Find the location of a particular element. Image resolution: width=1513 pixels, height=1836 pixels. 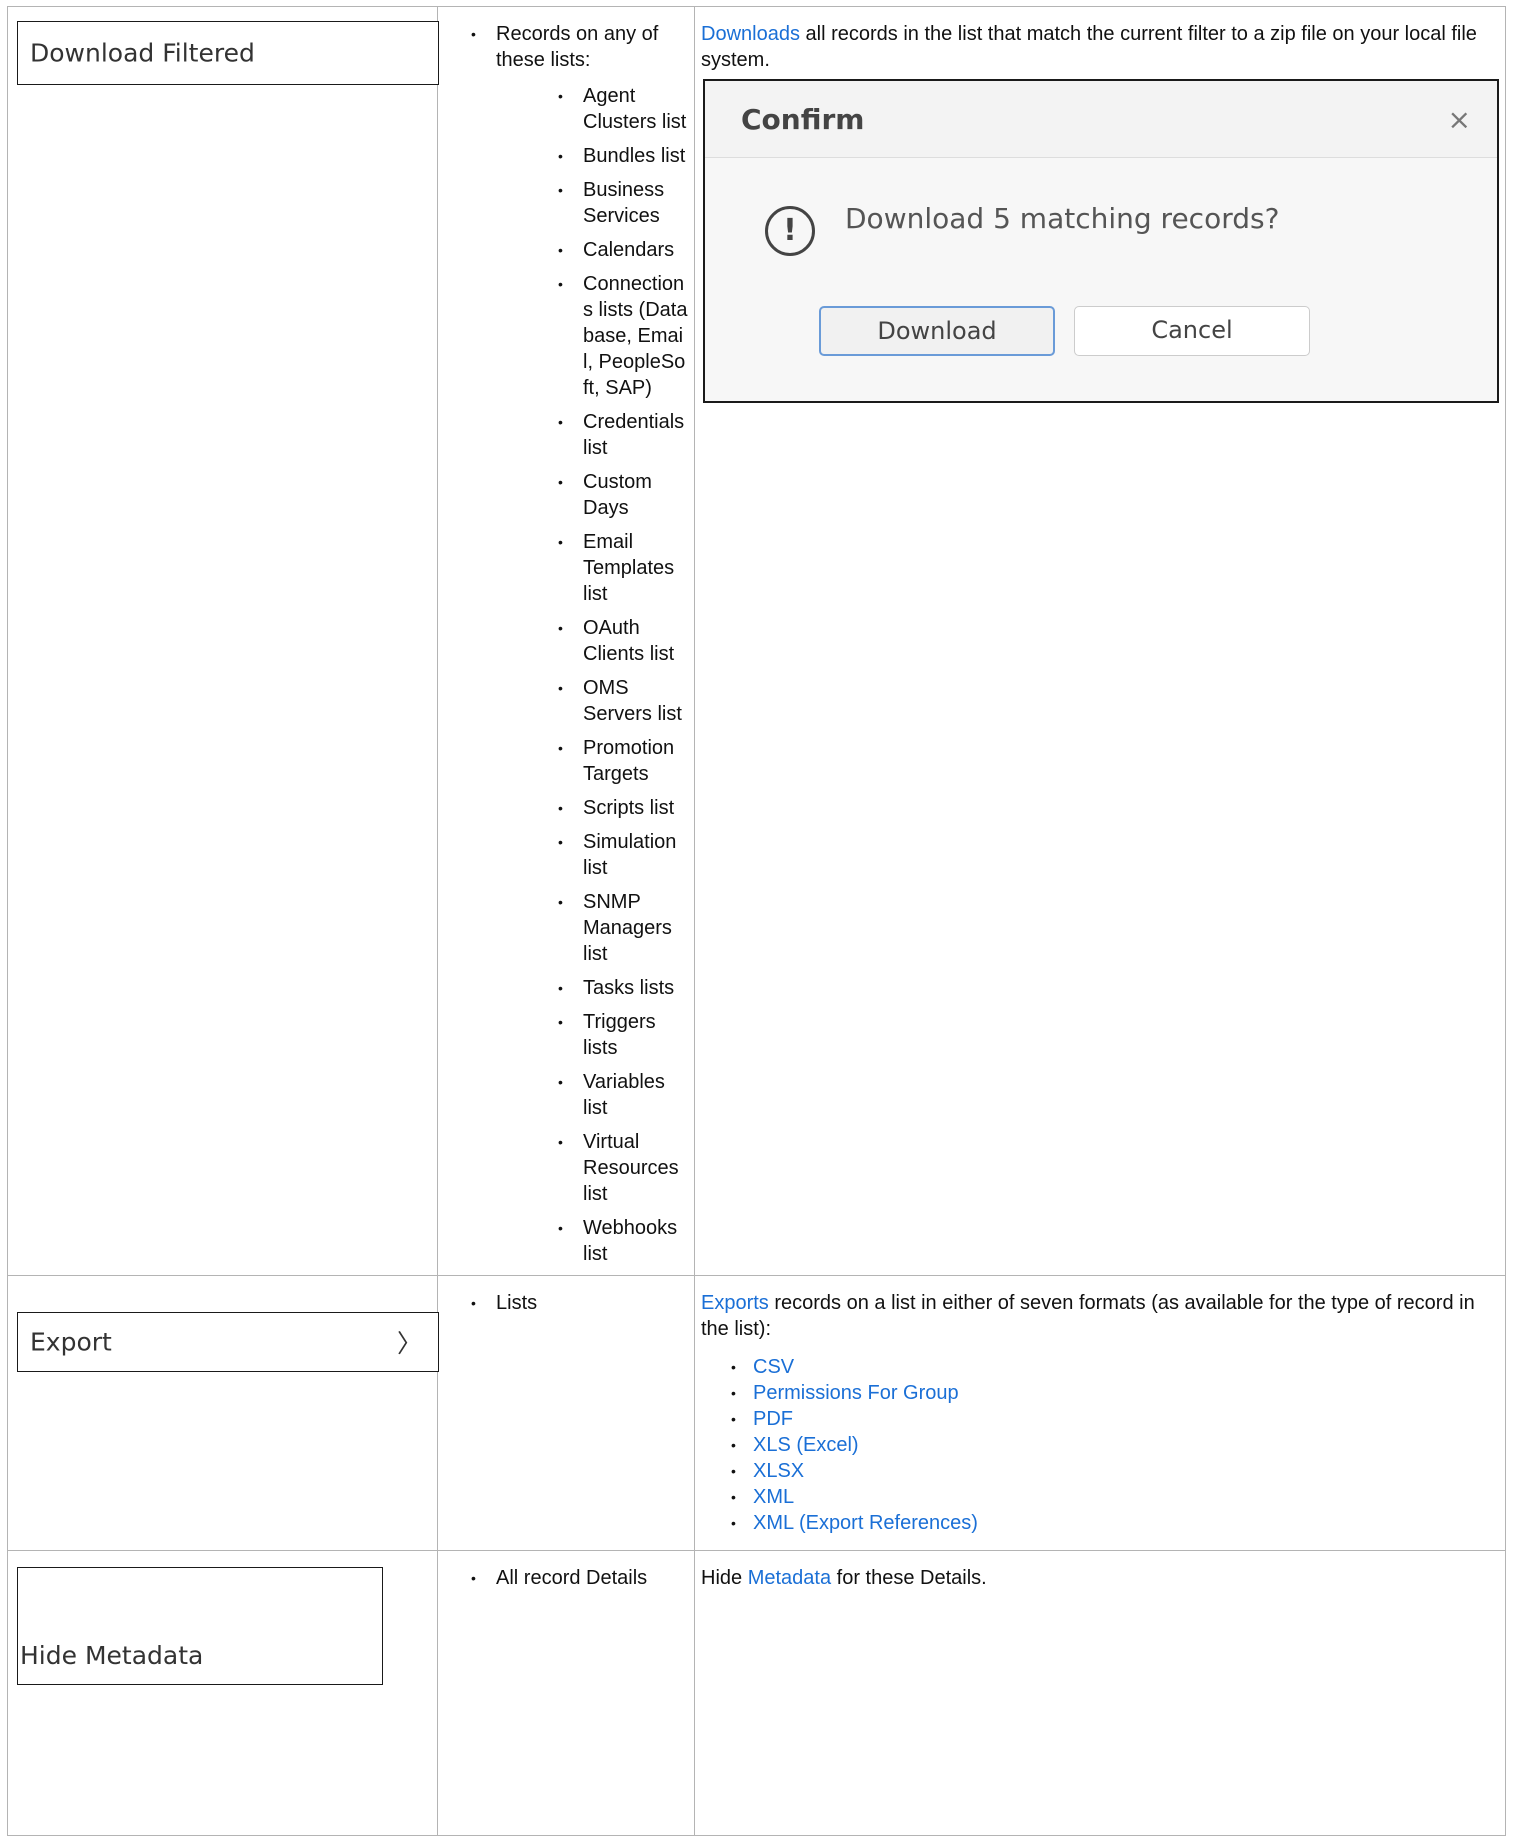

metadata-link: Metadata is located at coordinates (789, 1578).